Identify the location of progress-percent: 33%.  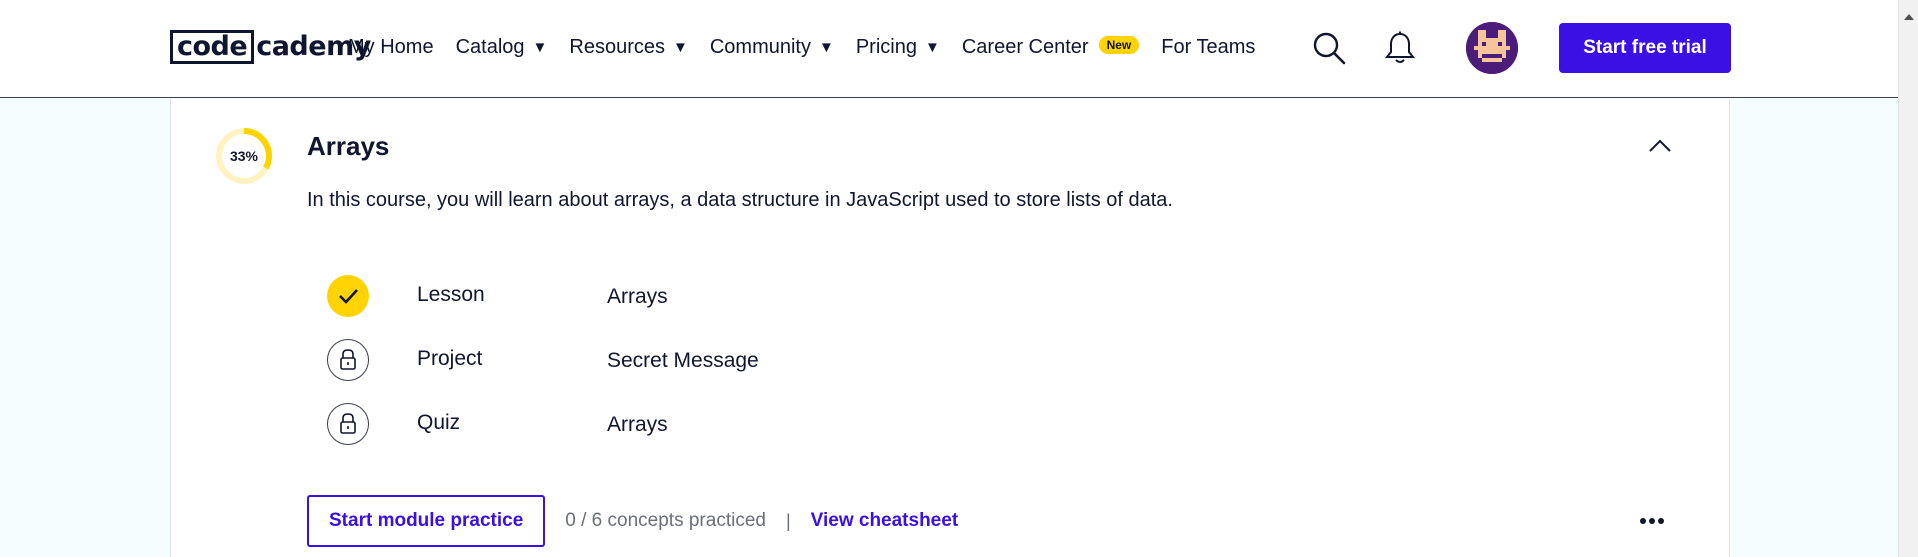
(244, 156).